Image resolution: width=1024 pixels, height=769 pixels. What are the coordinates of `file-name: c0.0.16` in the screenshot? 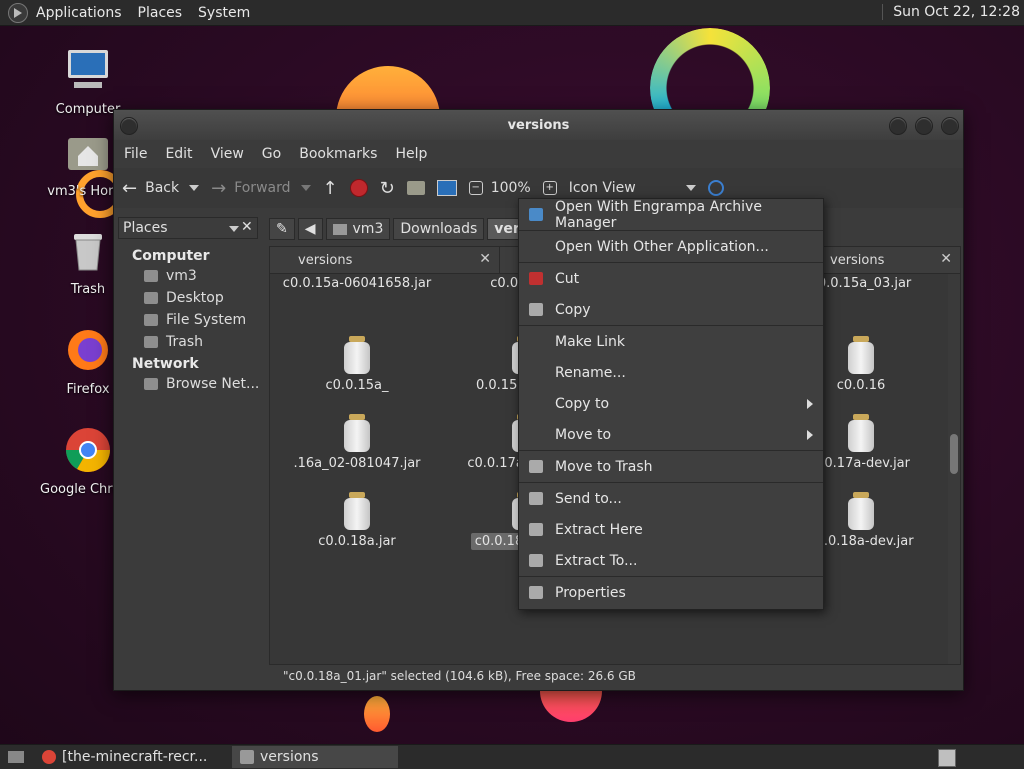 It's located at (861, 385).